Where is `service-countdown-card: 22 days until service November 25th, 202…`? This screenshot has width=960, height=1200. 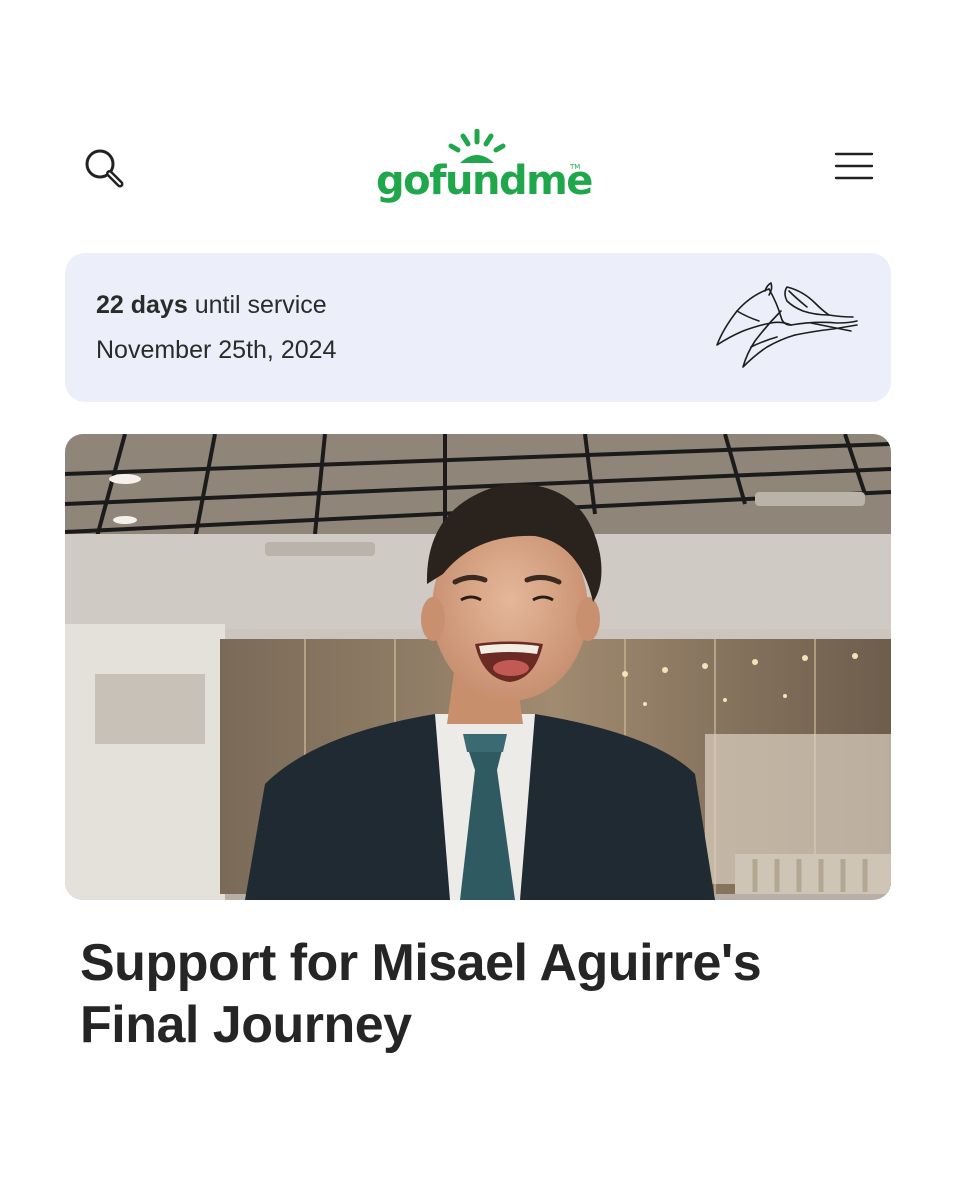
service-countdown-card: 22 days until service November 25th, 202… is located at coordinates (478, 327).